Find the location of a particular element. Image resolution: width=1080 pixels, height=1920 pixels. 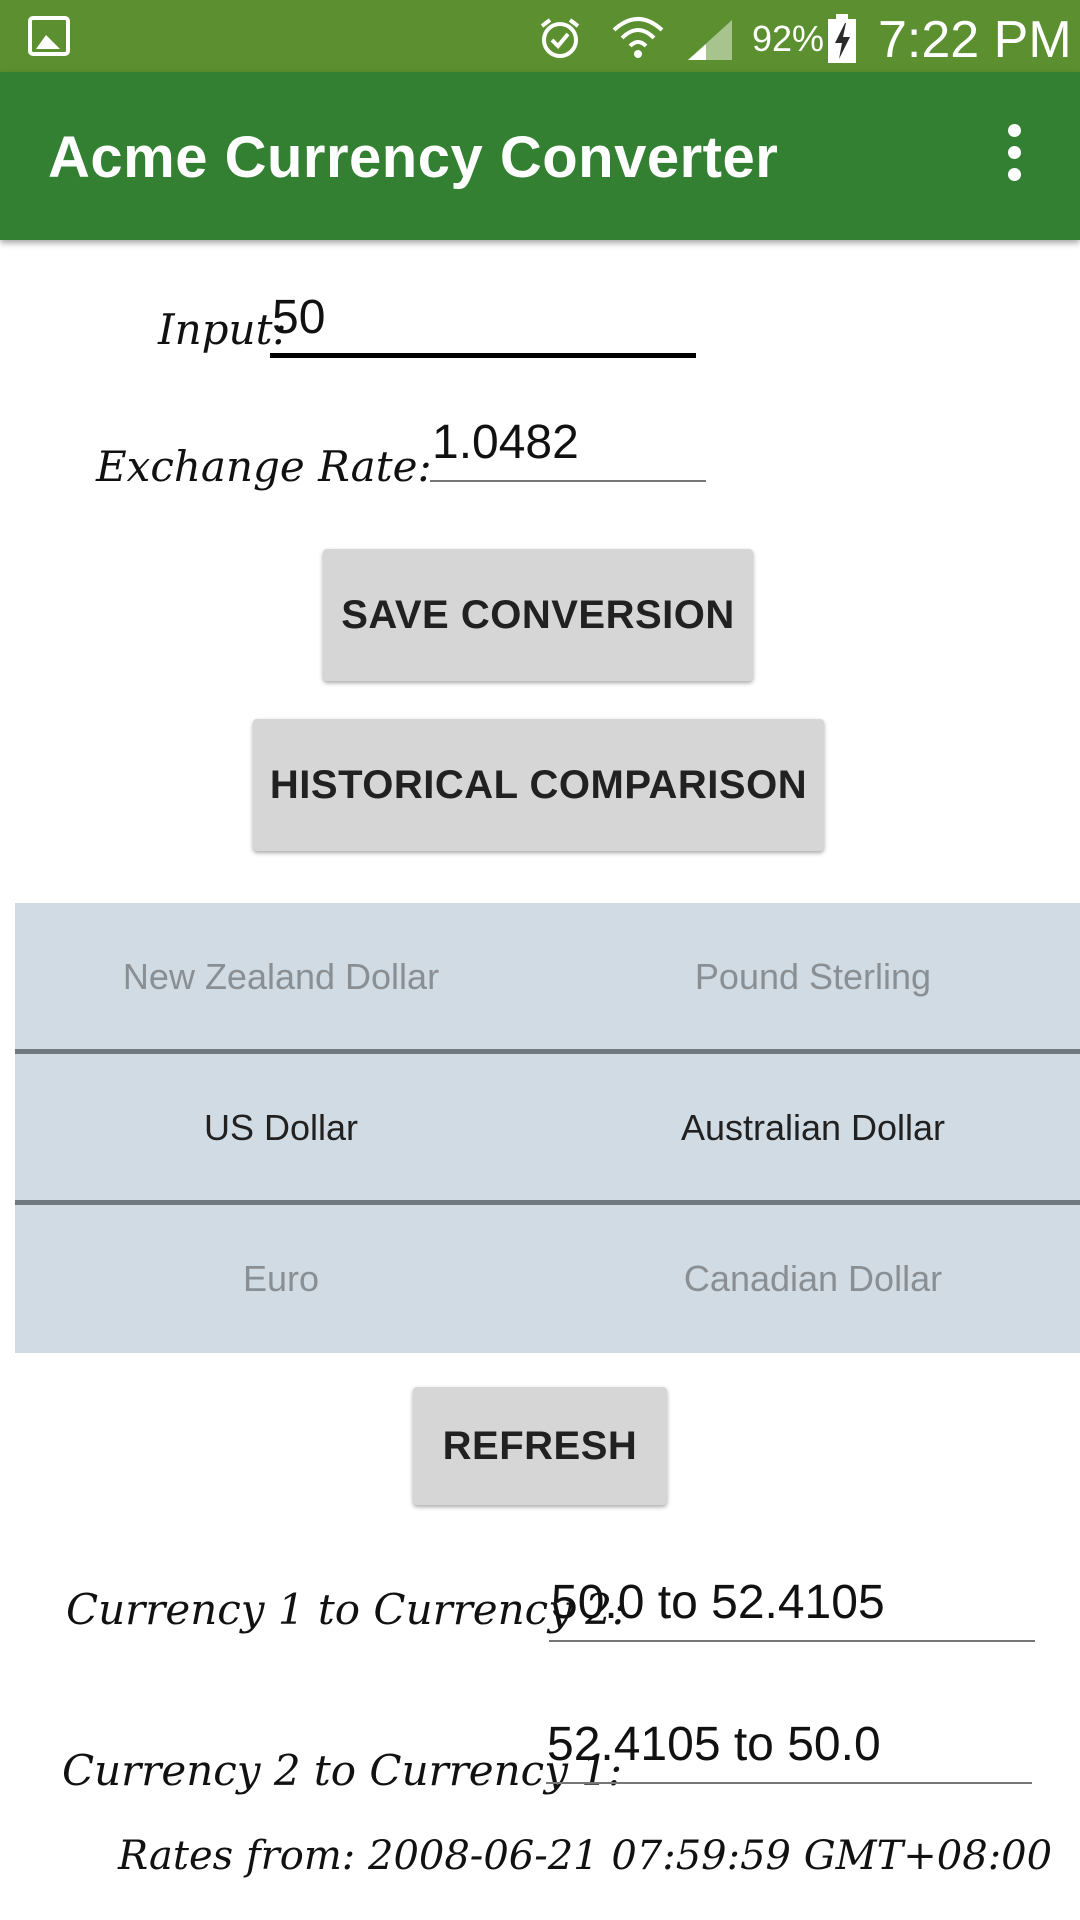

status-bar: 92% 7:22 PM is located at coordinates (540, 36).